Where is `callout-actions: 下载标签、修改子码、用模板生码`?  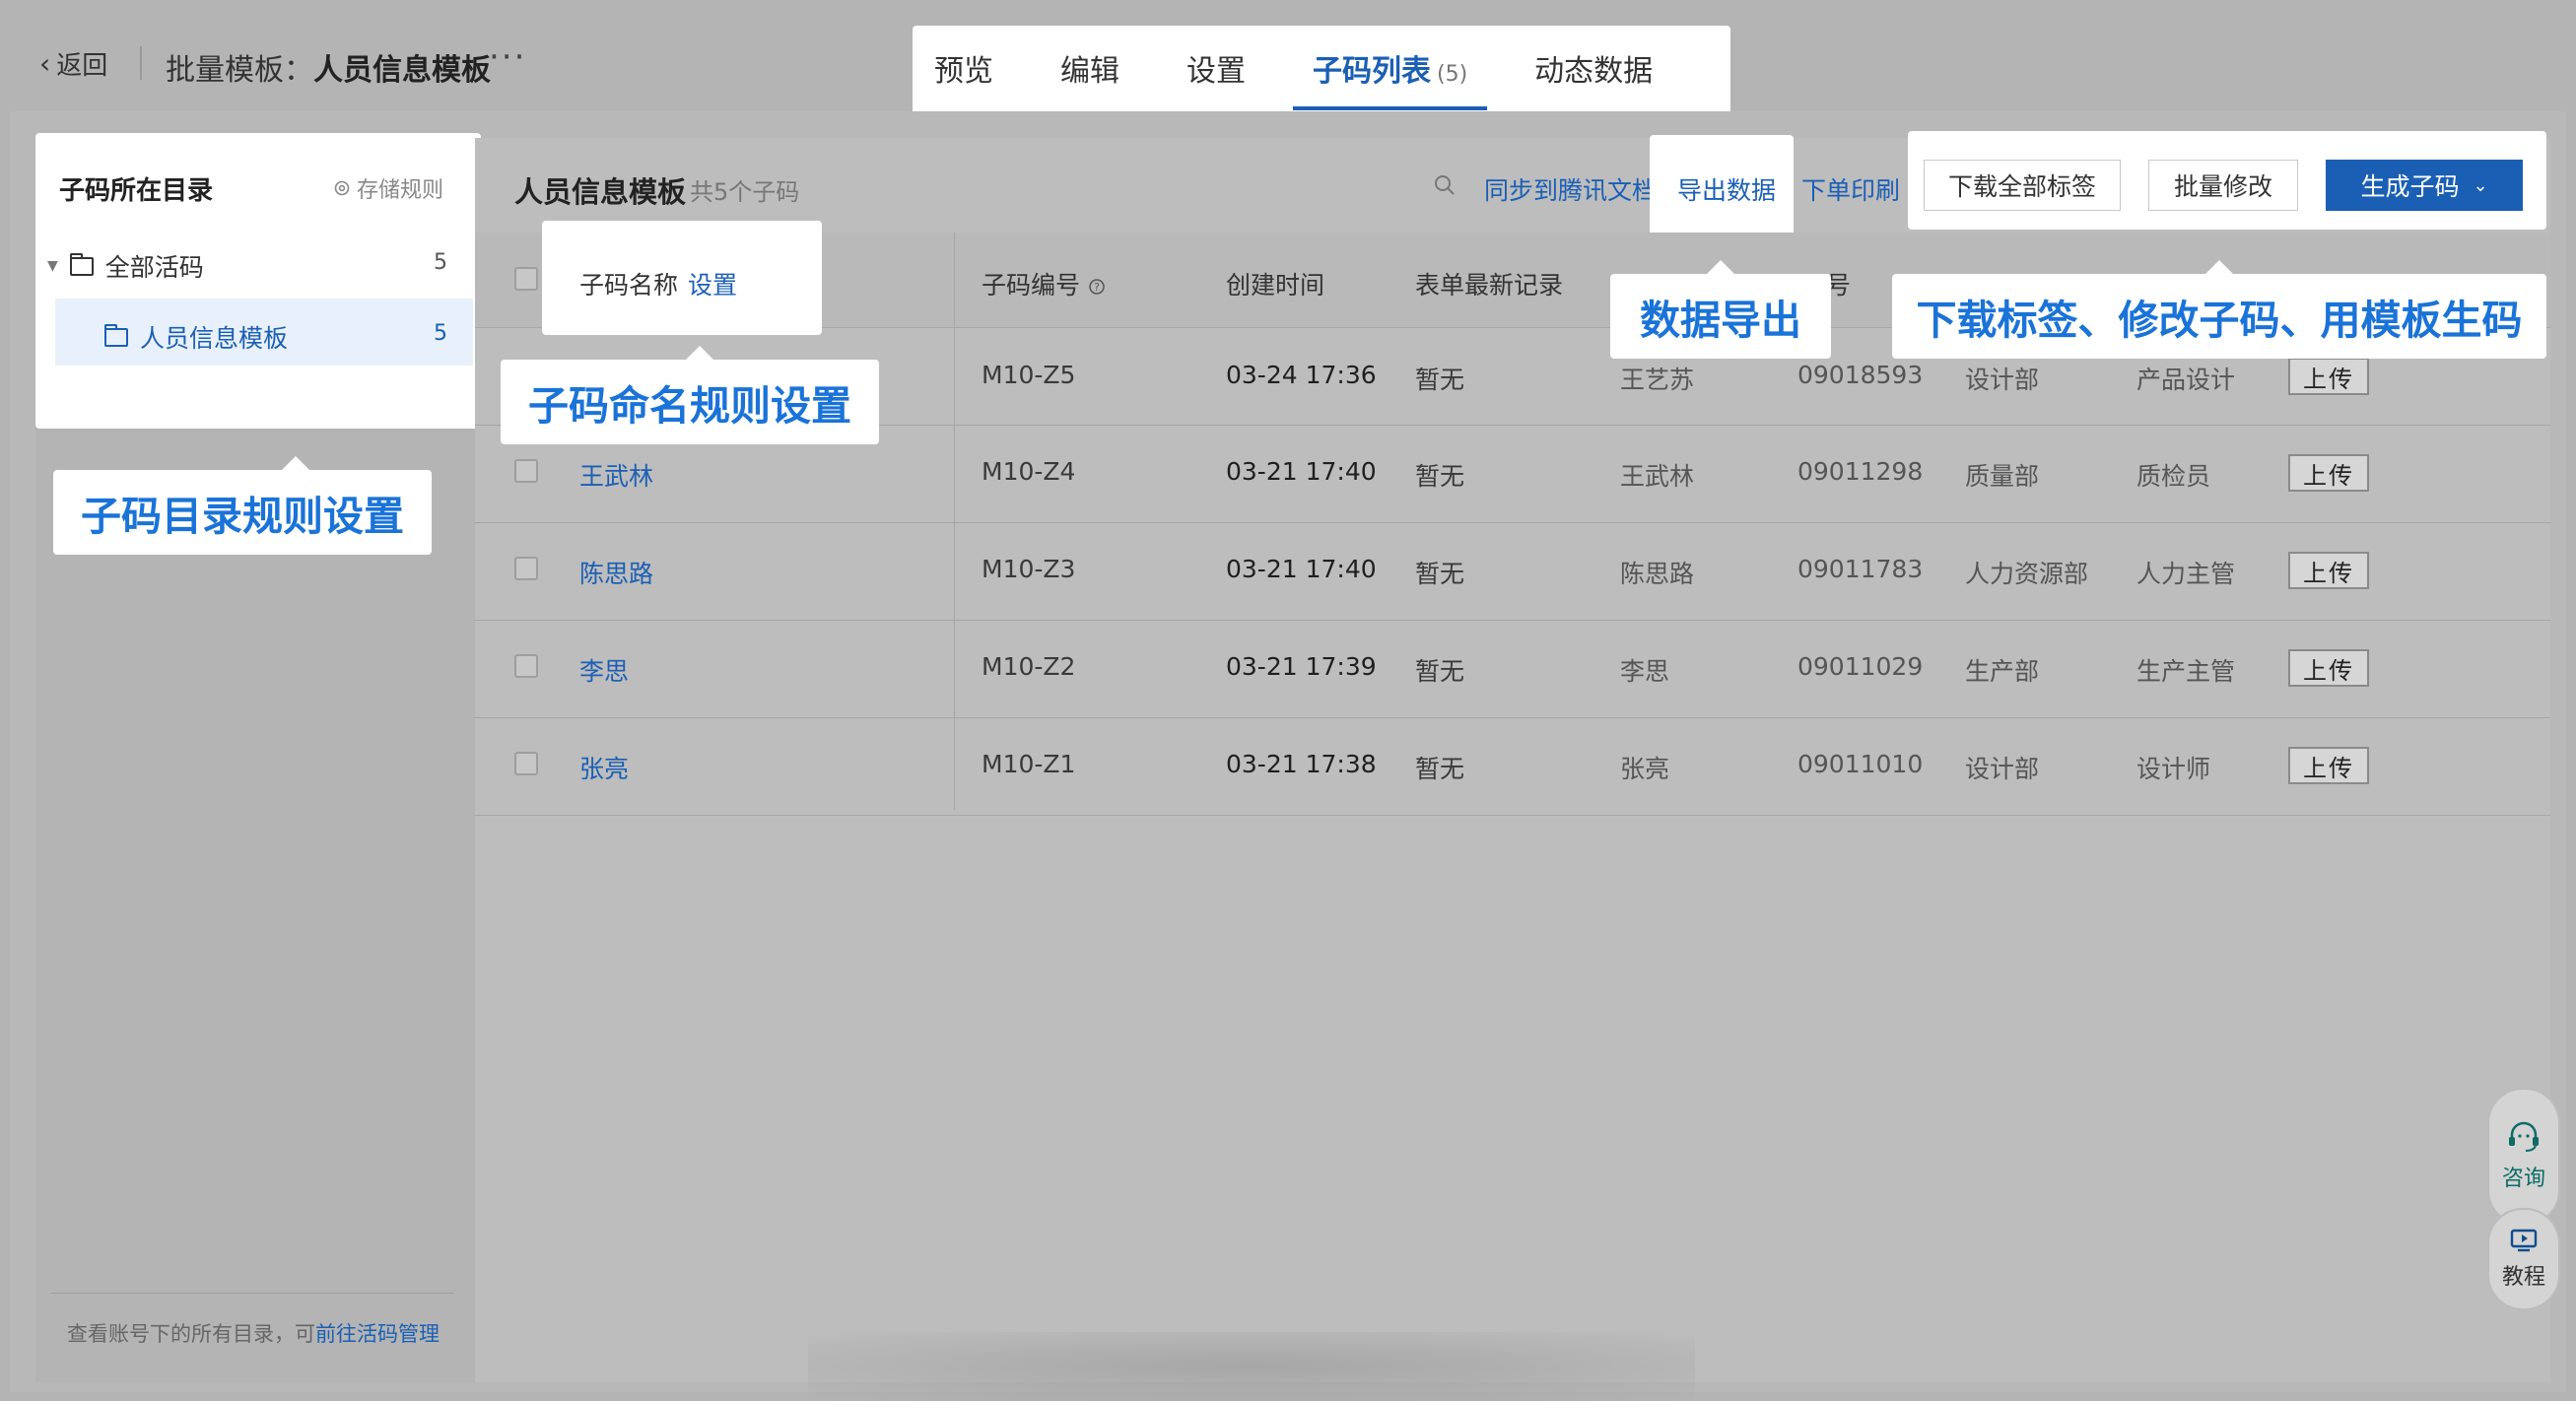
callout-actions: 下载标签、修改子码、用模板生码 is located at coordinates (2219, 309).